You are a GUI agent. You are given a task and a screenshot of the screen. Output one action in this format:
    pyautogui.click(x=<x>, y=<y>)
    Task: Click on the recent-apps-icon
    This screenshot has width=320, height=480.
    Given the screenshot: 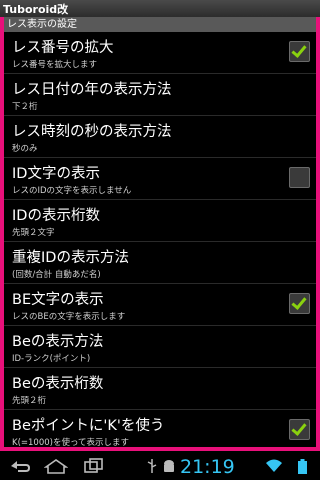 What is the action you would take?
    pyautogui.click(x=94, y=466)
    